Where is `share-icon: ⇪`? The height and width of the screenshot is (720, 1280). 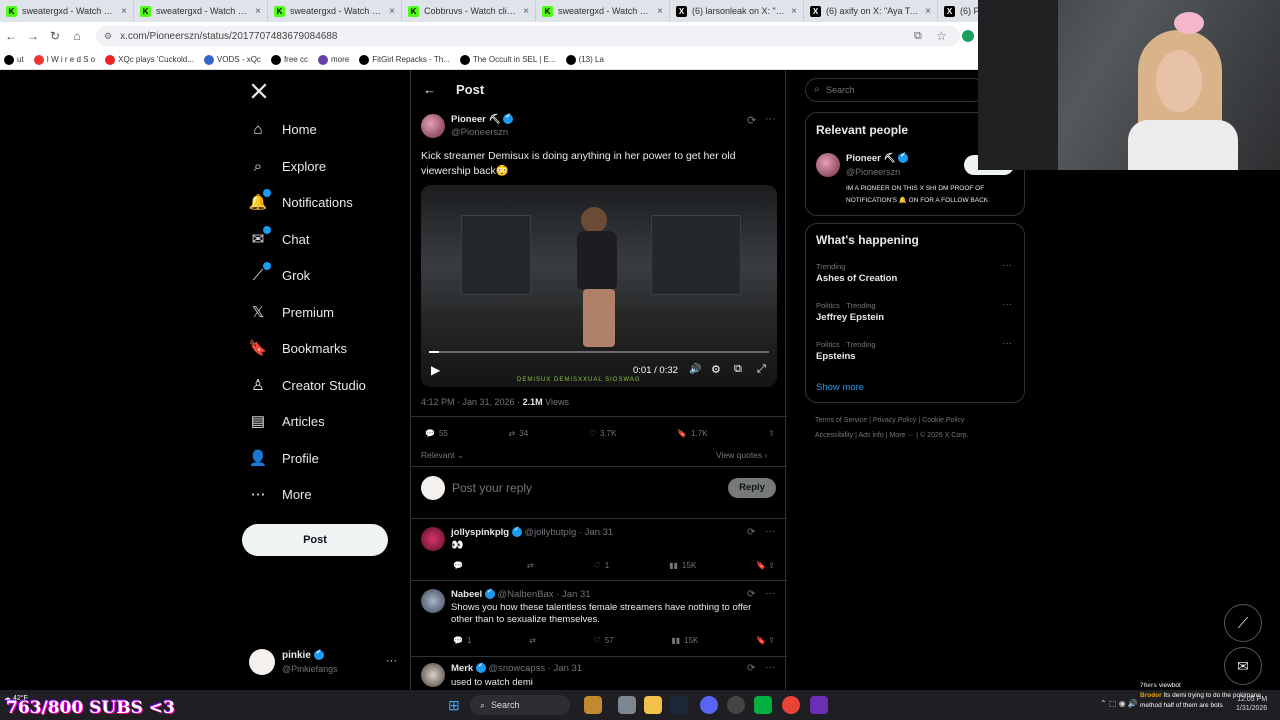
share-icon: ⇪ is located at coordinates (771, 433).